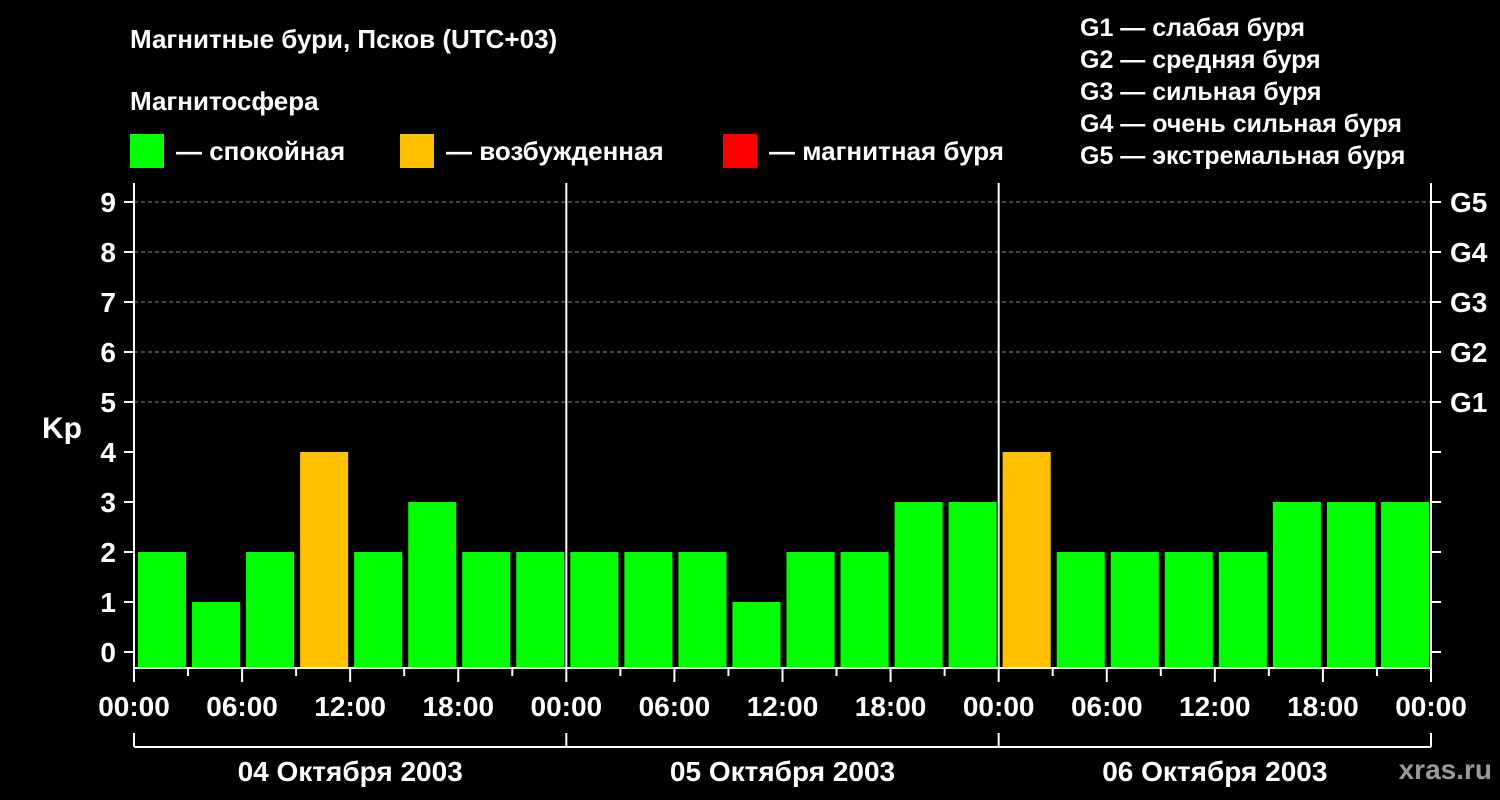 This screenshot has width=1500, height=800. What do you see at coordinates (1445, 769) in the screenshot?
I see `source-label: xras.ru` at bounding box center [1445, 769].